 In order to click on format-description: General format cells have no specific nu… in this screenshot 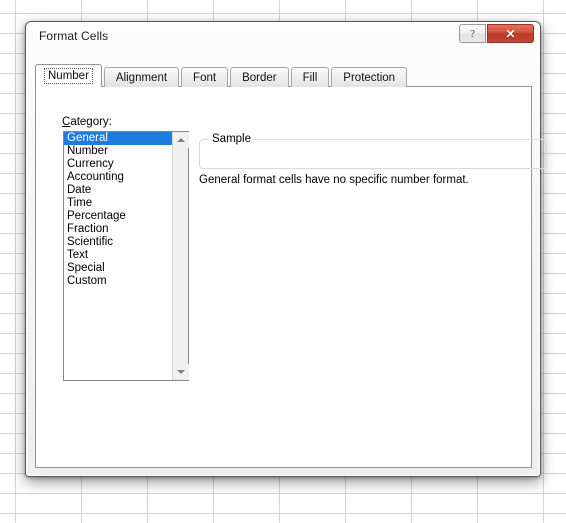, I will do `click(334, 180)`.